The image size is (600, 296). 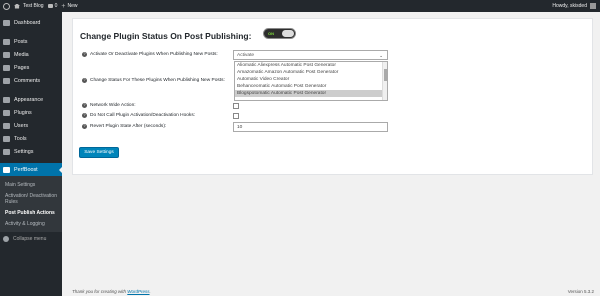 I want to click on settings-icon, so click(x=6, y=151).